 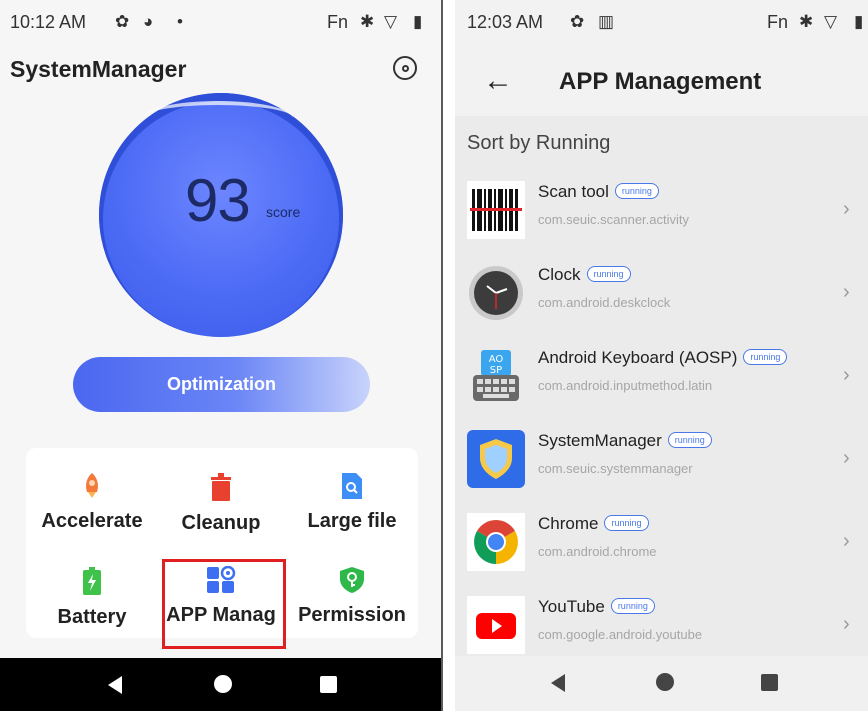 I want to click on app-bar: ← APP Management, so click(x=661, y=80).